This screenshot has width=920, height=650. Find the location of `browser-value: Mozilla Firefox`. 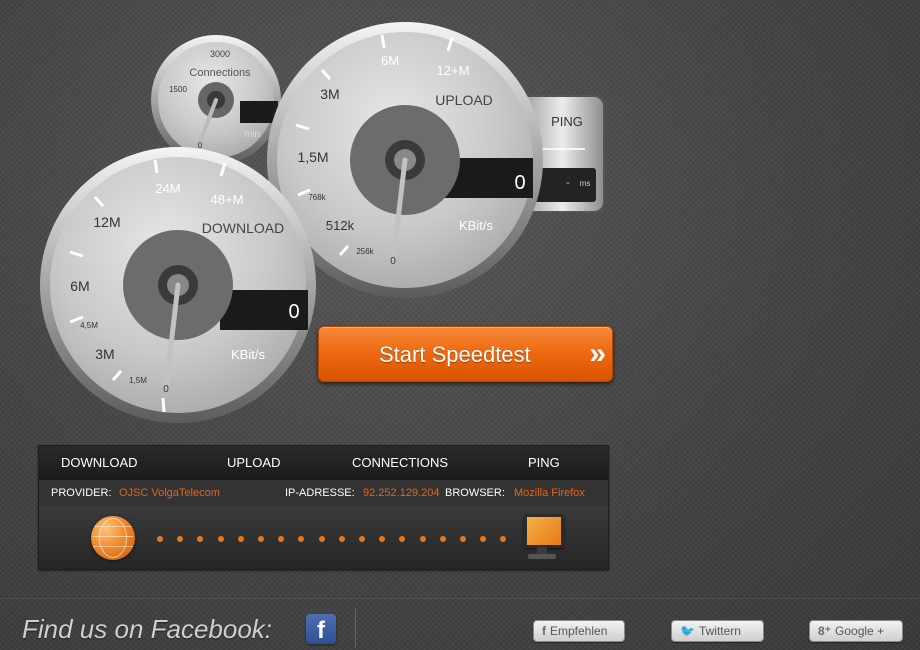

browser-value: Mozilla Firefox is located at coordinates (549, 493).